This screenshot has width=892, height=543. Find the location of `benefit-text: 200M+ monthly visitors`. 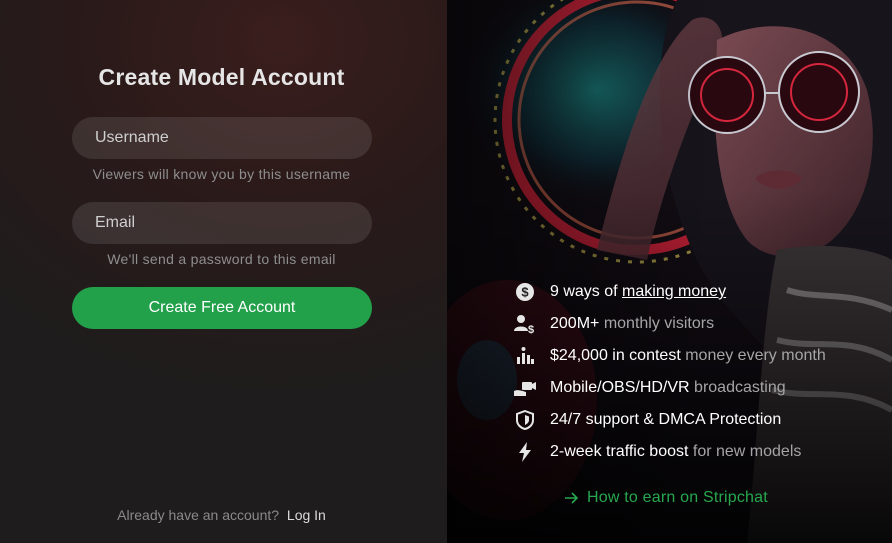

benefit-text: 200M+ monthly visitors is located at coordinates (632, 323).